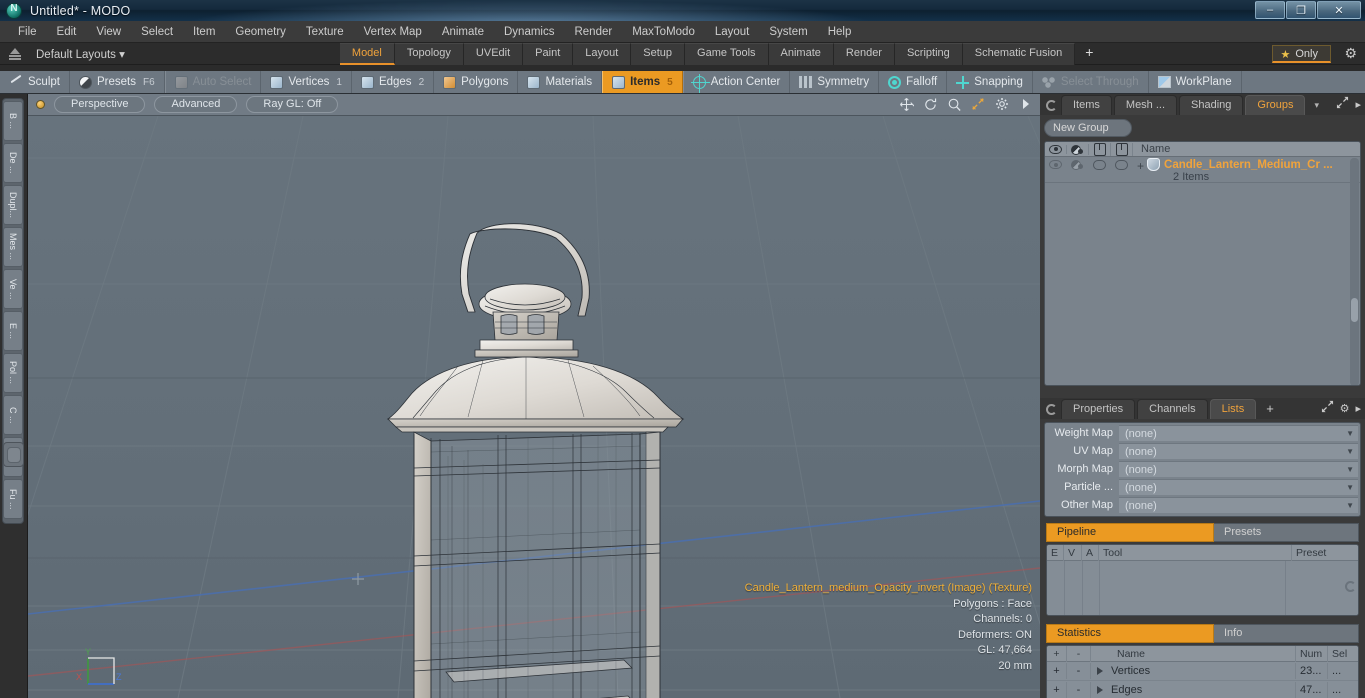 The height and width of the screenshot is (698, 1365). Describe the element at coordinates (1238, 433) in the screenshot. I see `weight-map-dropdown: (none) ▼` at that location.